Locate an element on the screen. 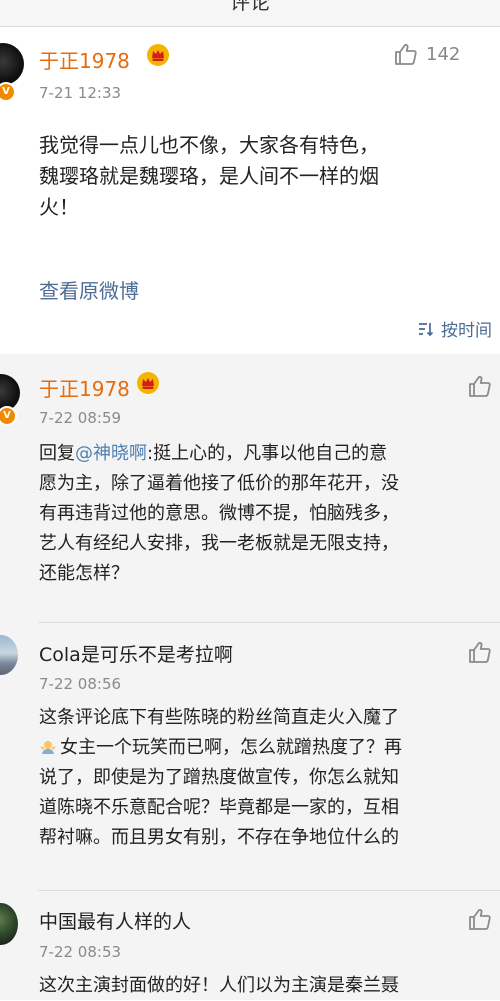 Image resolution: width=500 pixels, height=1001 pixels. reply-1-line-5: 还能怎样？ is located at coordinates (84, 573).